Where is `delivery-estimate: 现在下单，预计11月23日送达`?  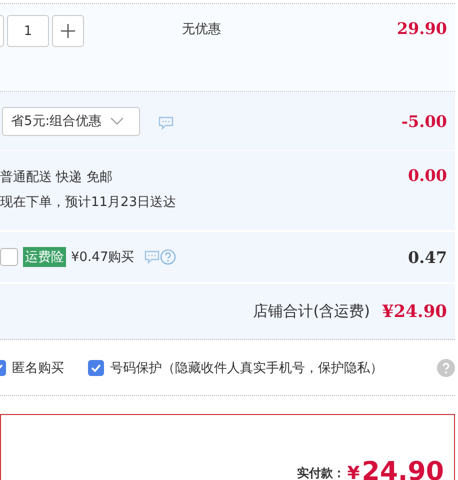
delivery-estimate: 现在下单，预计11月23日送达 is located at coordinates (89, 202).